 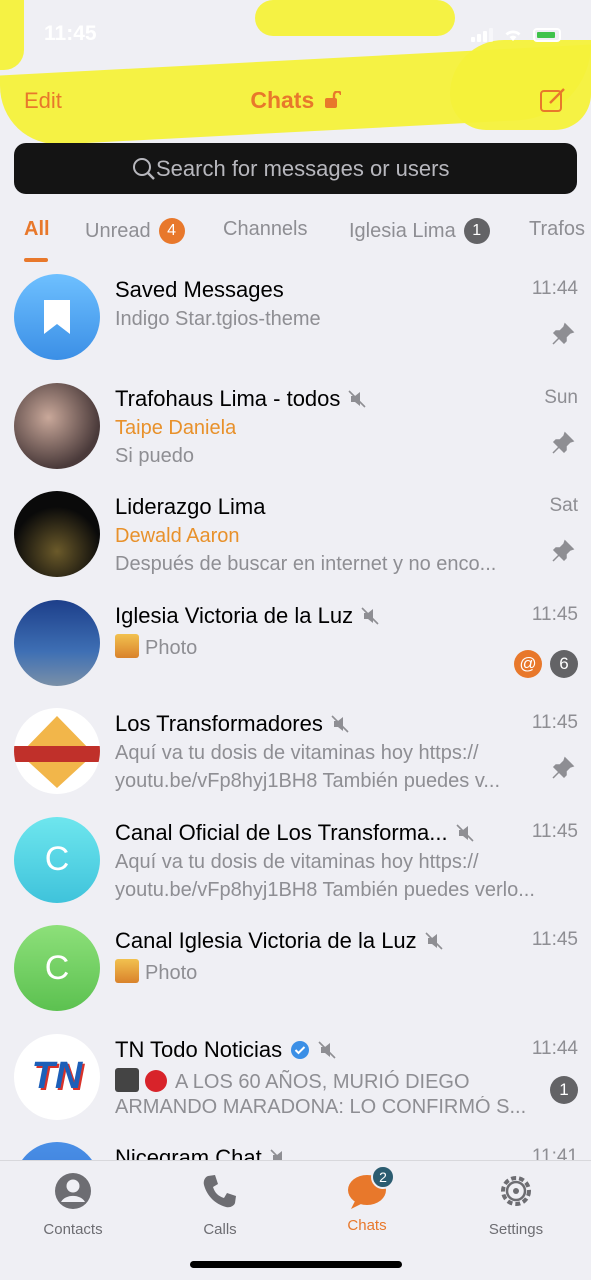 What do you see at coordinates (554, 1153) in the screenshot?
I see `chat-time: 11:41` at bounding box center [554, 1153].